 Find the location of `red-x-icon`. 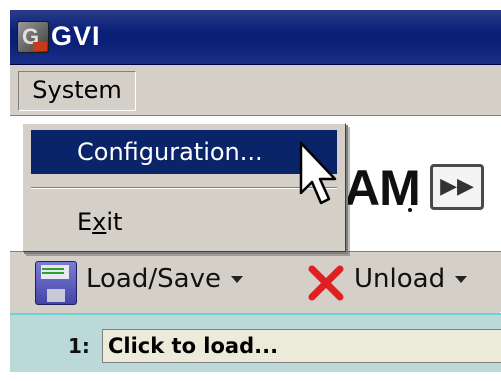

red-x-icon is located at coordinates (326, 283).